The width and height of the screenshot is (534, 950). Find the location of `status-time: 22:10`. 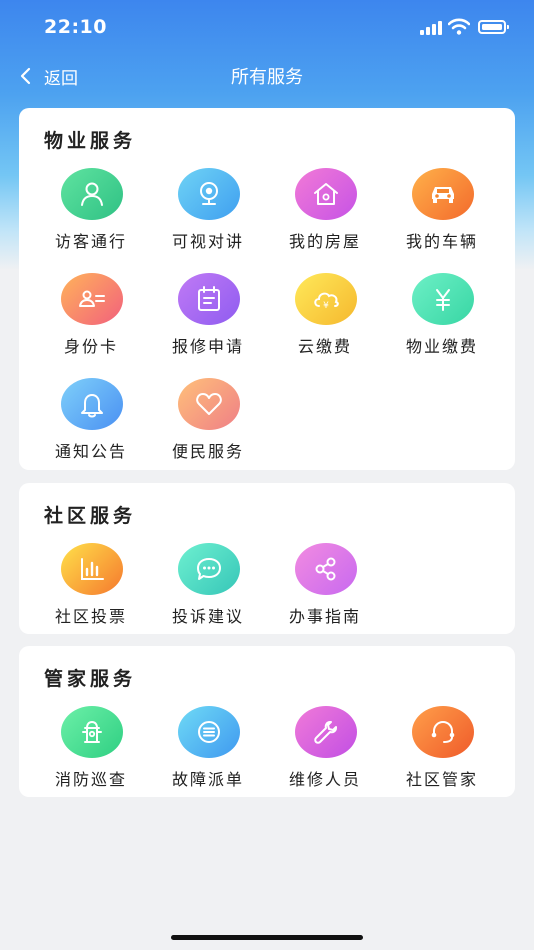

status-time: 22:10 is located at coordinates (75, 27).